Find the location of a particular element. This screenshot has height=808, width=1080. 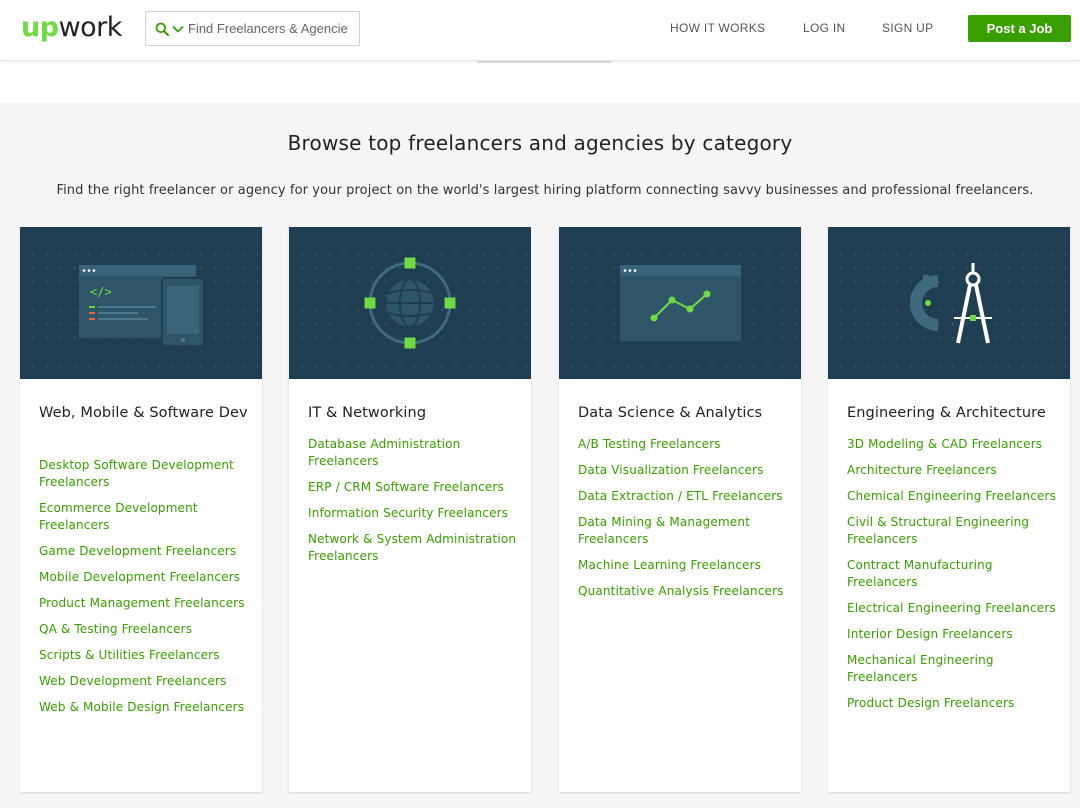

category-title: Engineering & Architecture is located at coordinates (946, 413).